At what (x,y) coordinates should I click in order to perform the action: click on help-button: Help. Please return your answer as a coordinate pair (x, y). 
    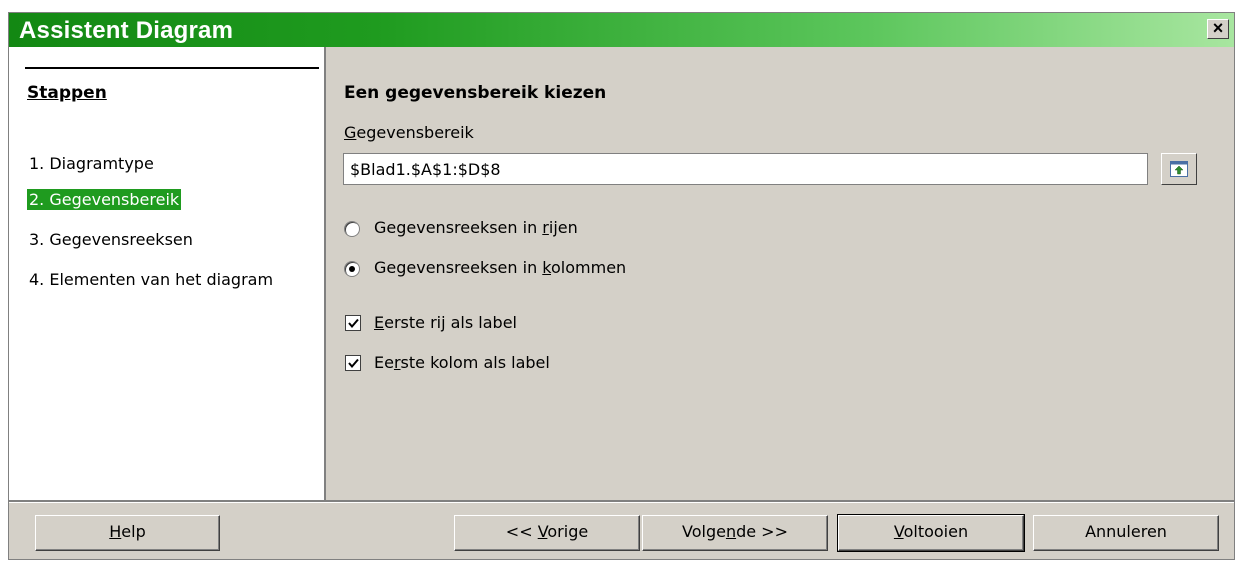
    Looking at the image, I should click on (127, 533).